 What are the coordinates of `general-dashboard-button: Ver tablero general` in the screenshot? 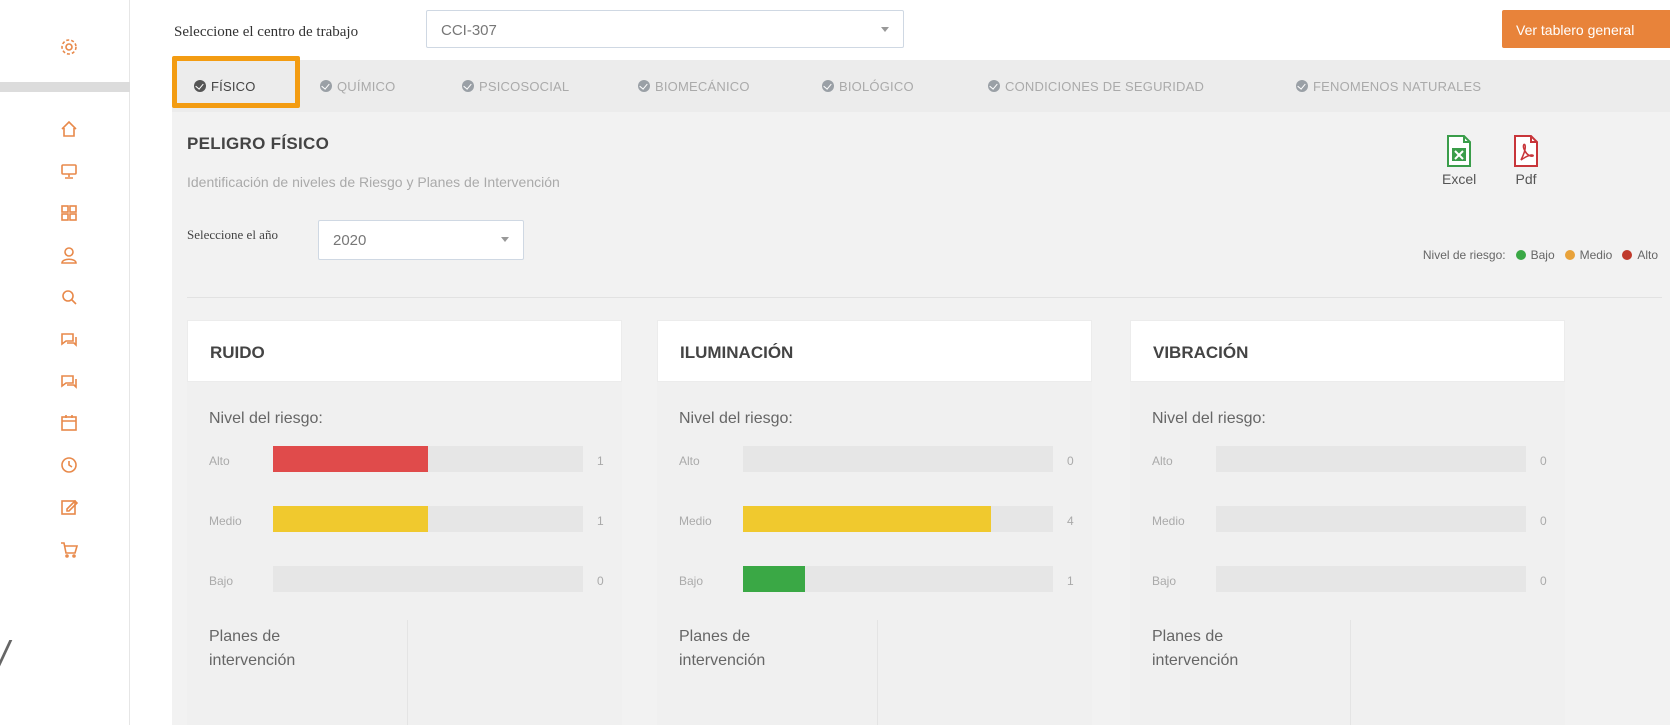 It's located at (1586, 29).